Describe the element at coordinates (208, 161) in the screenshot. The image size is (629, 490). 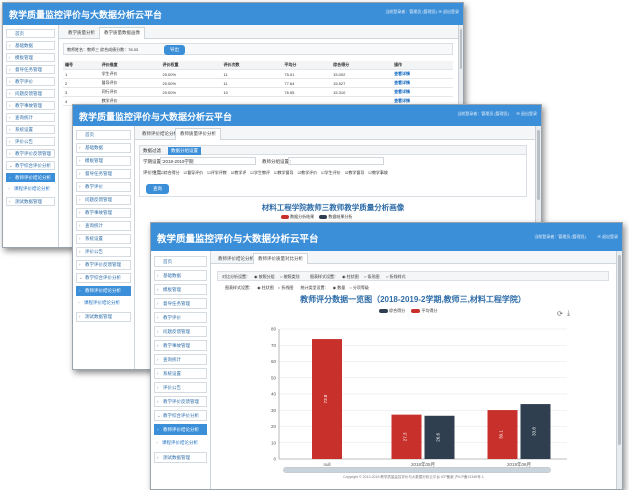
I see `period-input: 2018-2019学期` at that location.